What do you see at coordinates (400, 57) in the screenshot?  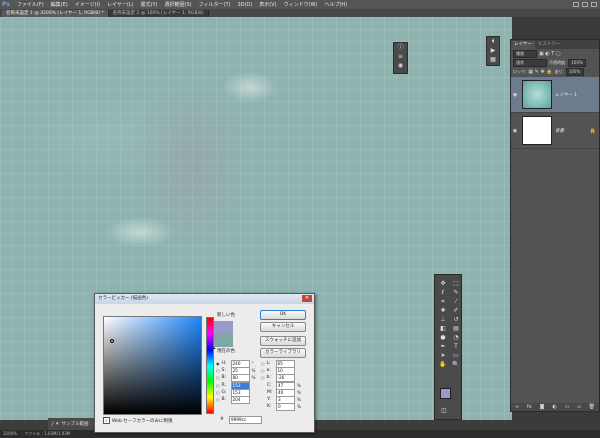 I see `properties-icon: ≡` at bounding box center [400, 57].